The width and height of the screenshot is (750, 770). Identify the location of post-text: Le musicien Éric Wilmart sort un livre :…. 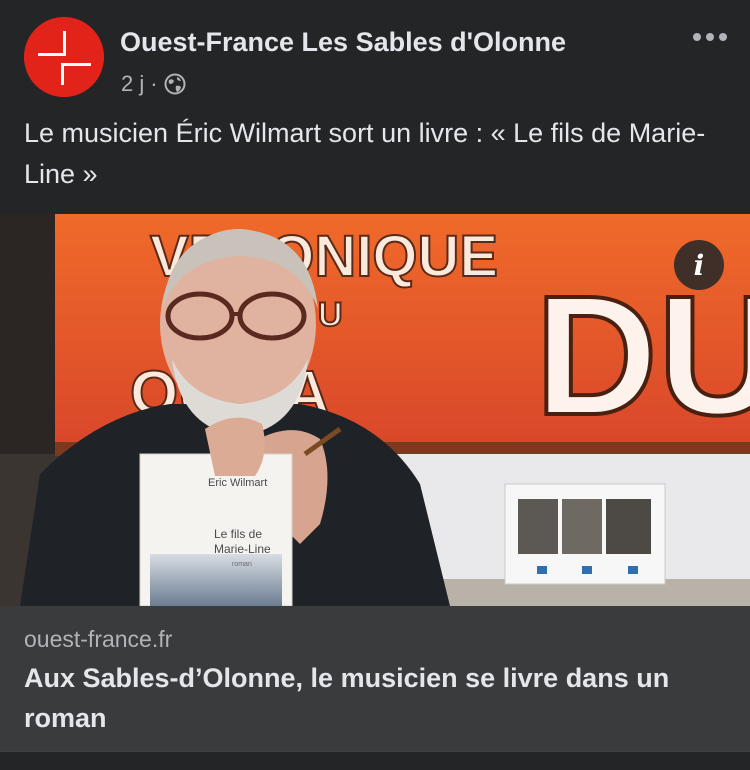
(365, 153).